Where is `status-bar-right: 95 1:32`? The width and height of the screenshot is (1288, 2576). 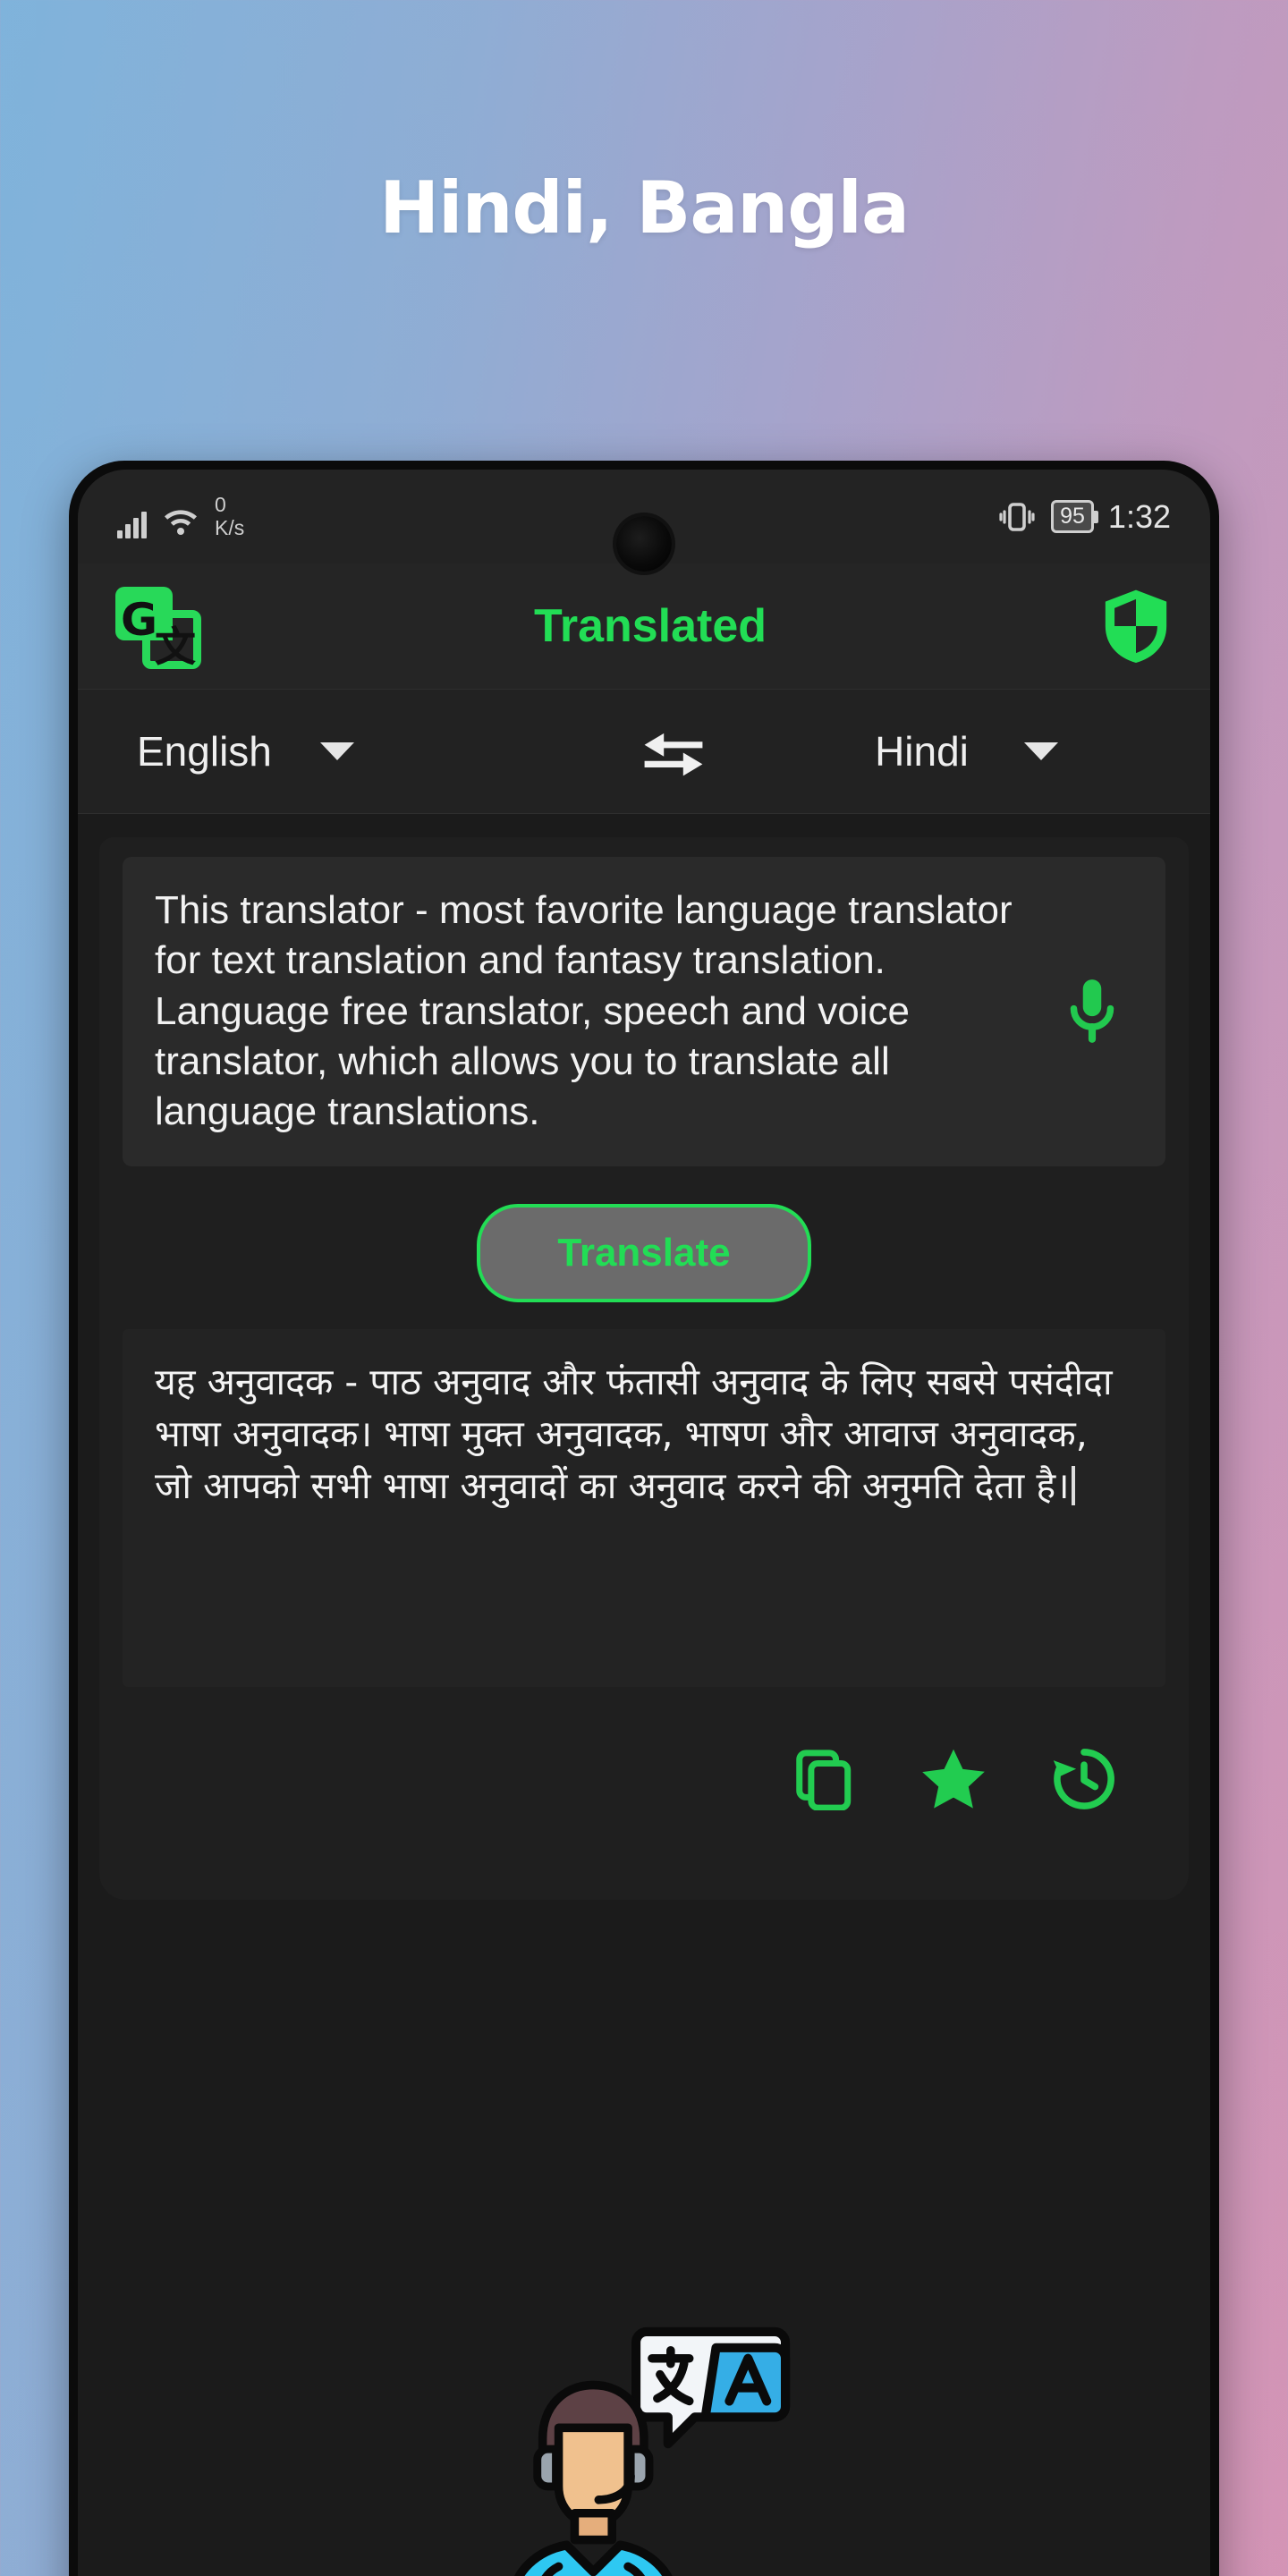 status-bar-right: 95 1:32 is located at coordinates (1084, 517).